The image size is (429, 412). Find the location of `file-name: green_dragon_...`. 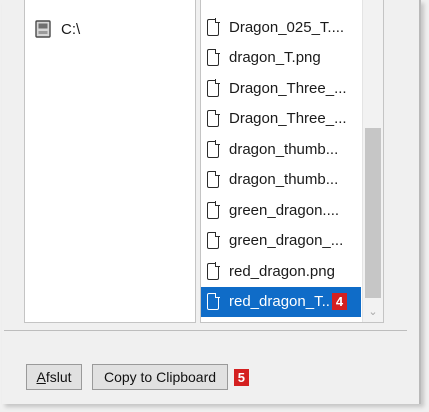

file-name: green_dragon_... is located at coordinates (286, 241).